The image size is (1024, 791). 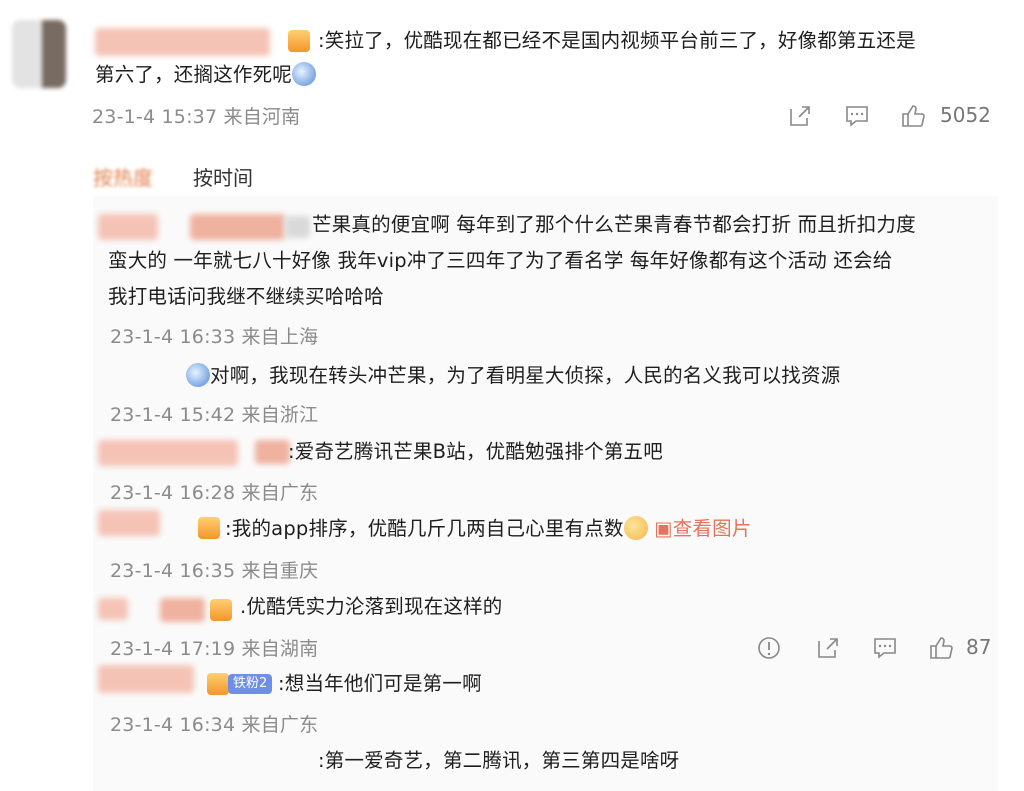 I want to click on reply-text-body: 对啊，我现在转头冲芒果，为了看明星大侦探，人民的名义我可以找资源, so click(x=525, y=375).